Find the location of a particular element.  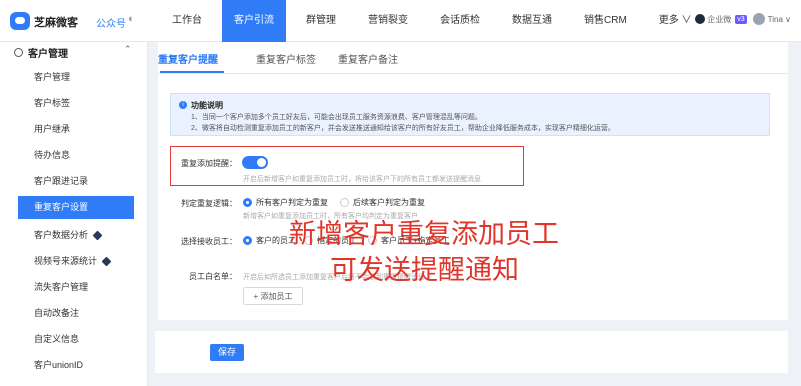

nav-item-marketing: 营销裂变 is located at coordinates (388, 21).